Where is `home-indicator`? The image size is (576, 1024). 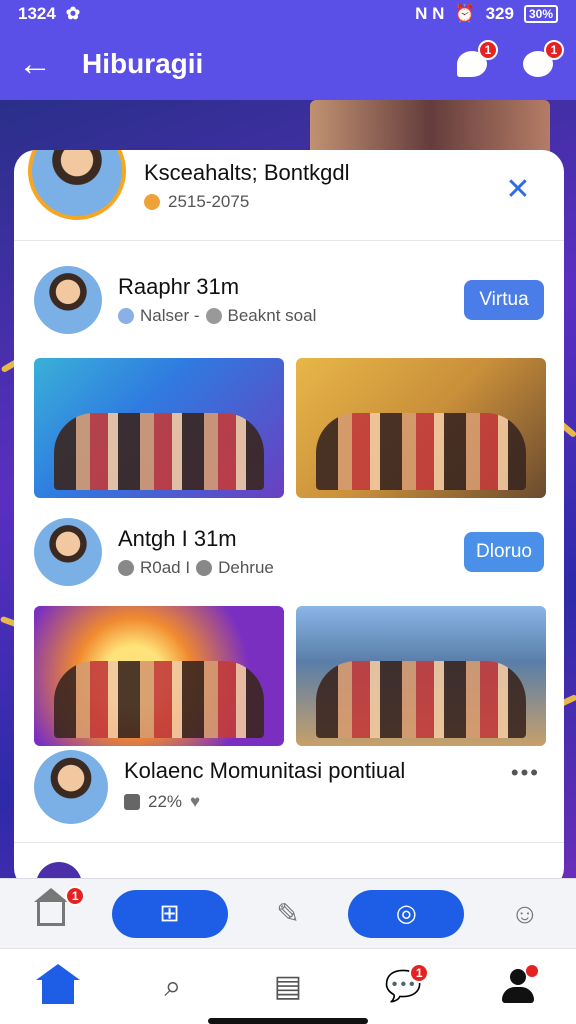
home-indicator is located at coordinates (288, 1021).